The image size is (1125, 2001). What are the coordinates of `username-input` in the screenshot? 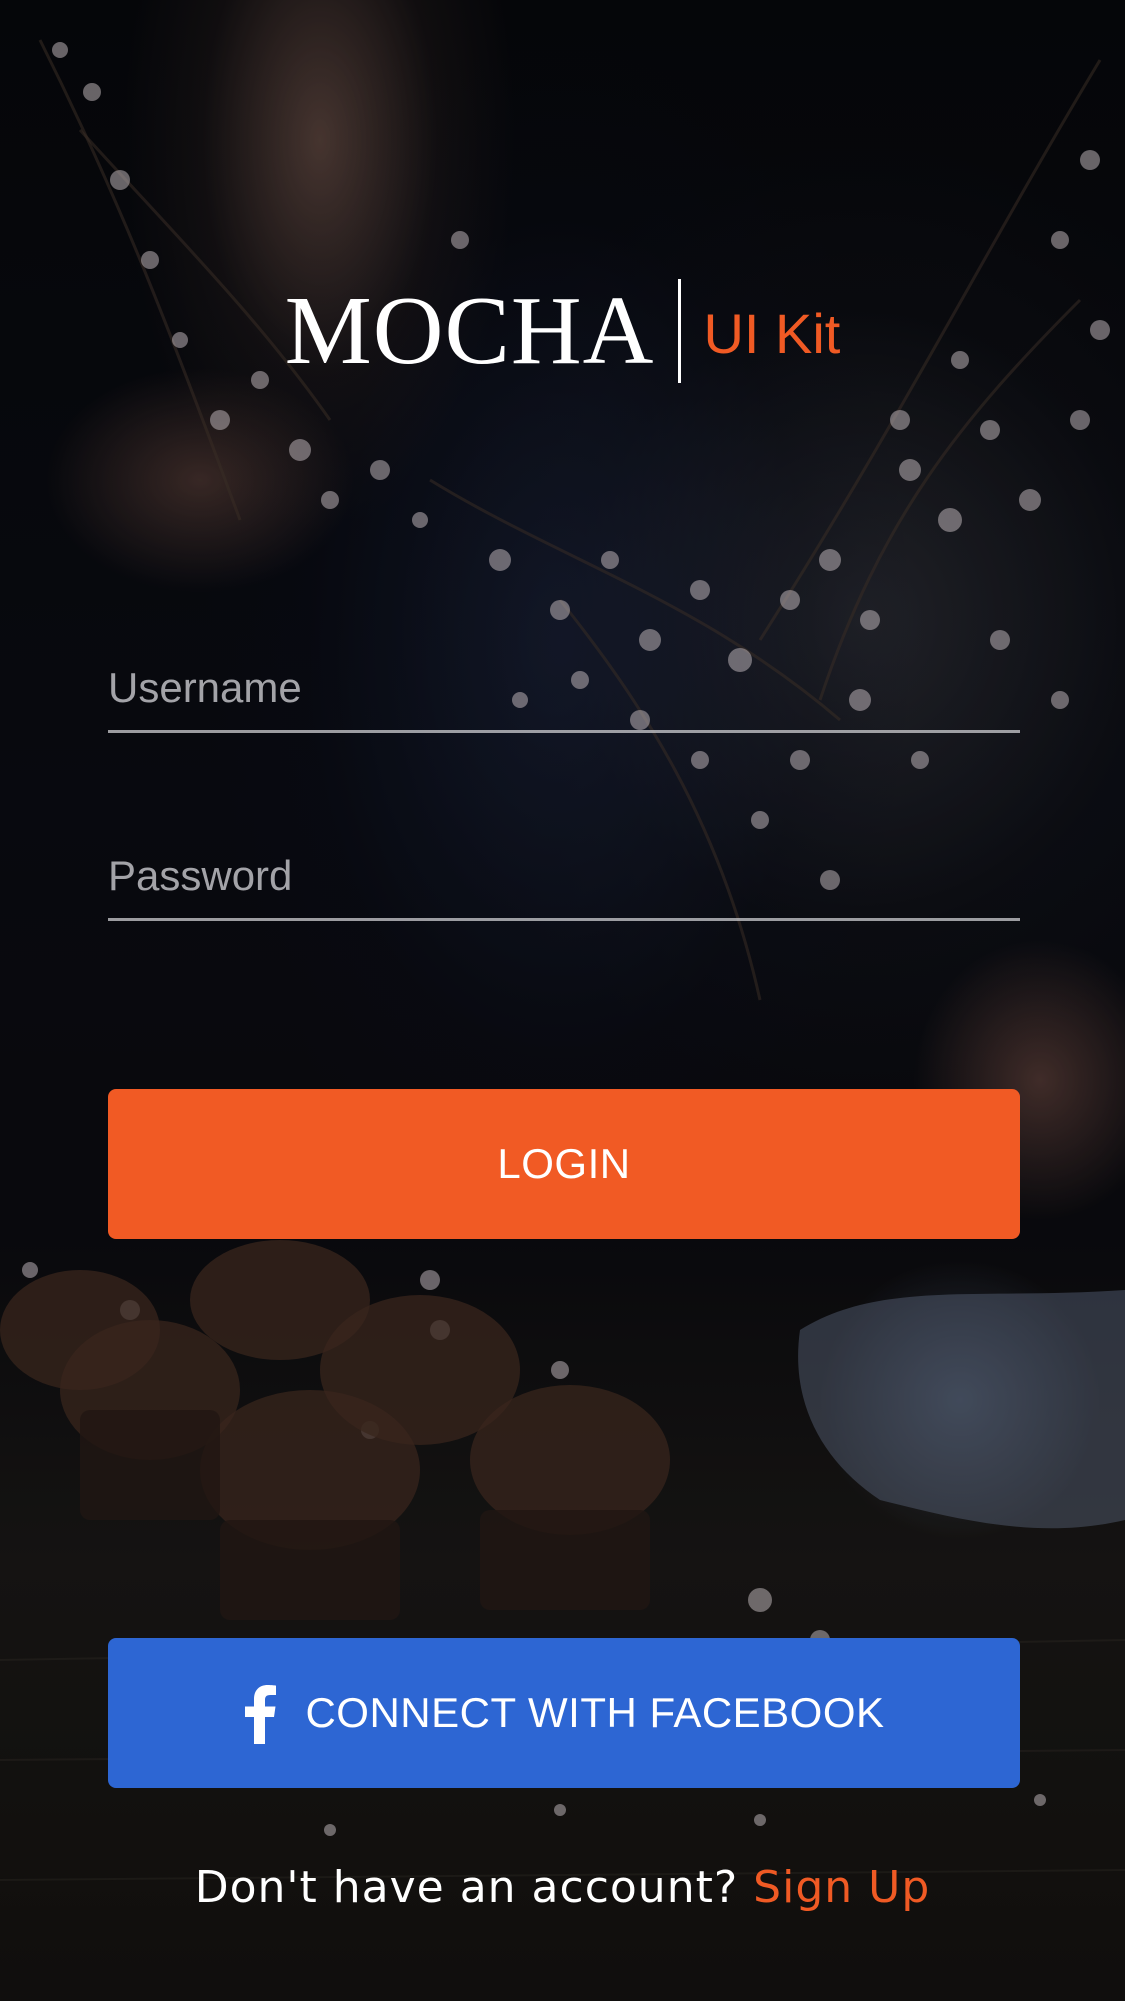 It's located at (564, 688).